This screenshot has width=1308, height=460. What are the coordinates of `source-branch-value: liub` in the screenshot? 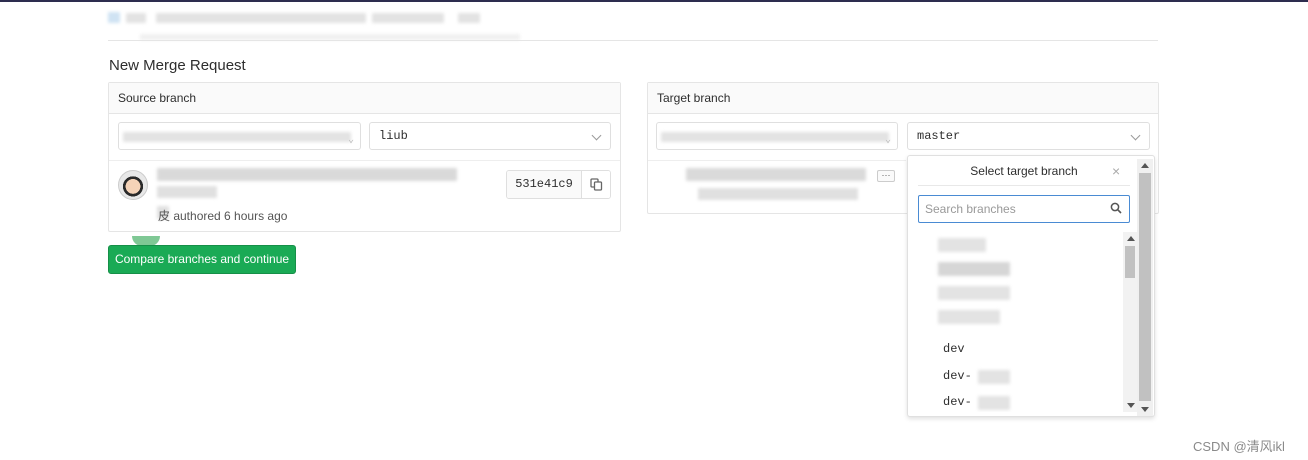 It's located at (393, 136).